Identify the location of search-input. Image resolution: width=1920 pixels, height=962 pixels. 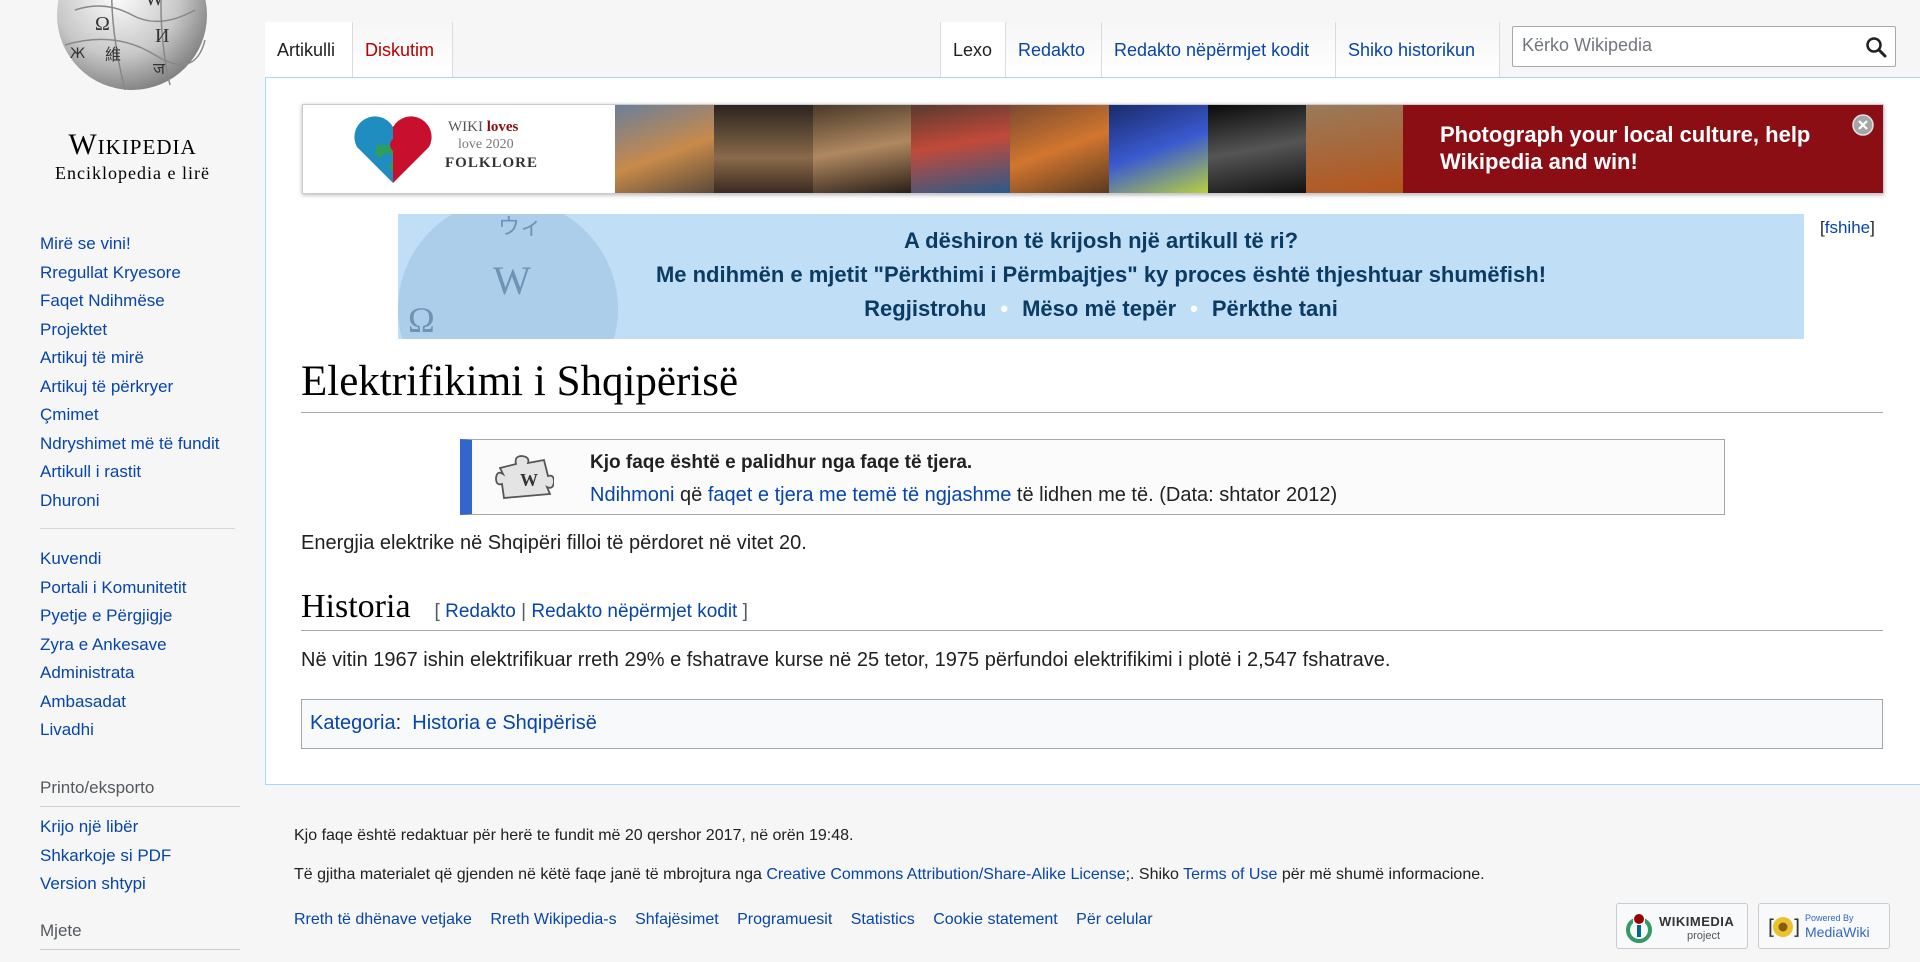
(1682, 45).